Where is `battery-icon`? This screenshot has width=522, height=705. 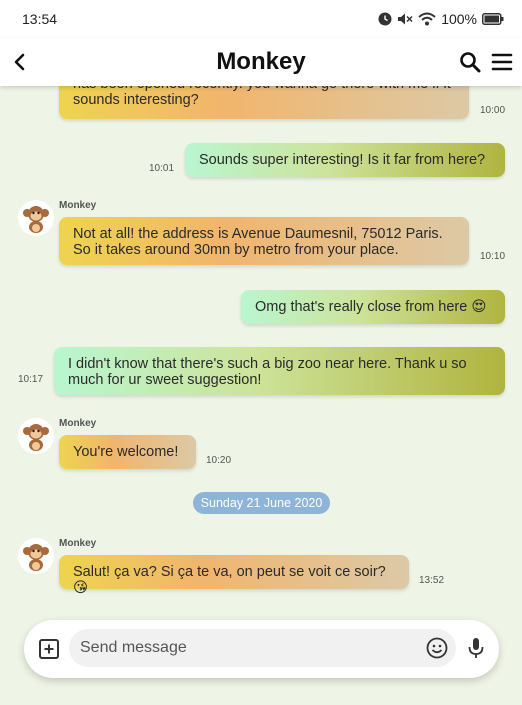 battery-icon is located at coordinates (493, 19).